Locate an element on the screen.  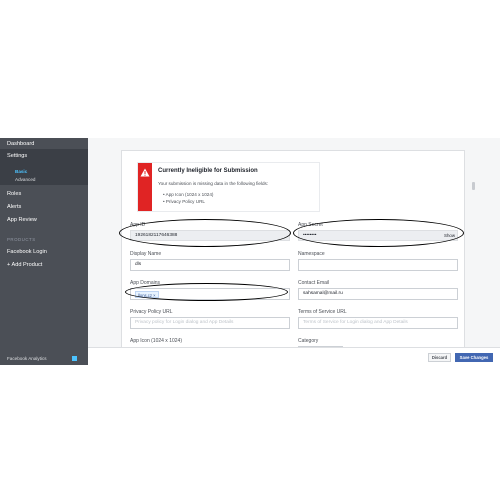
contact-email-label: Contact Email is located at coordinates (314, 283).